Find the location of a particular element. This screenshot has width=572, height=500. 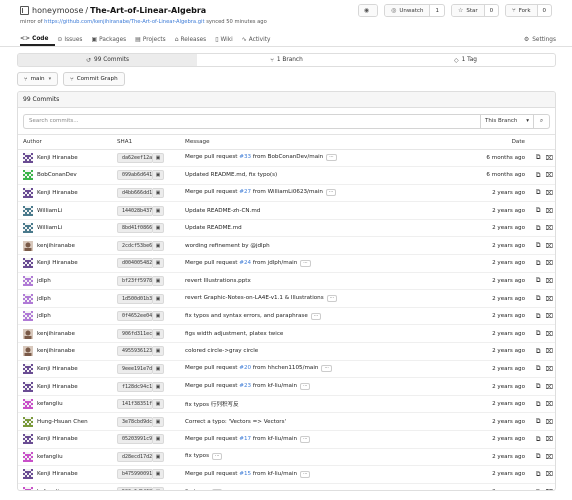

commit-message: Update README.md is located at coordinates (213, 228).